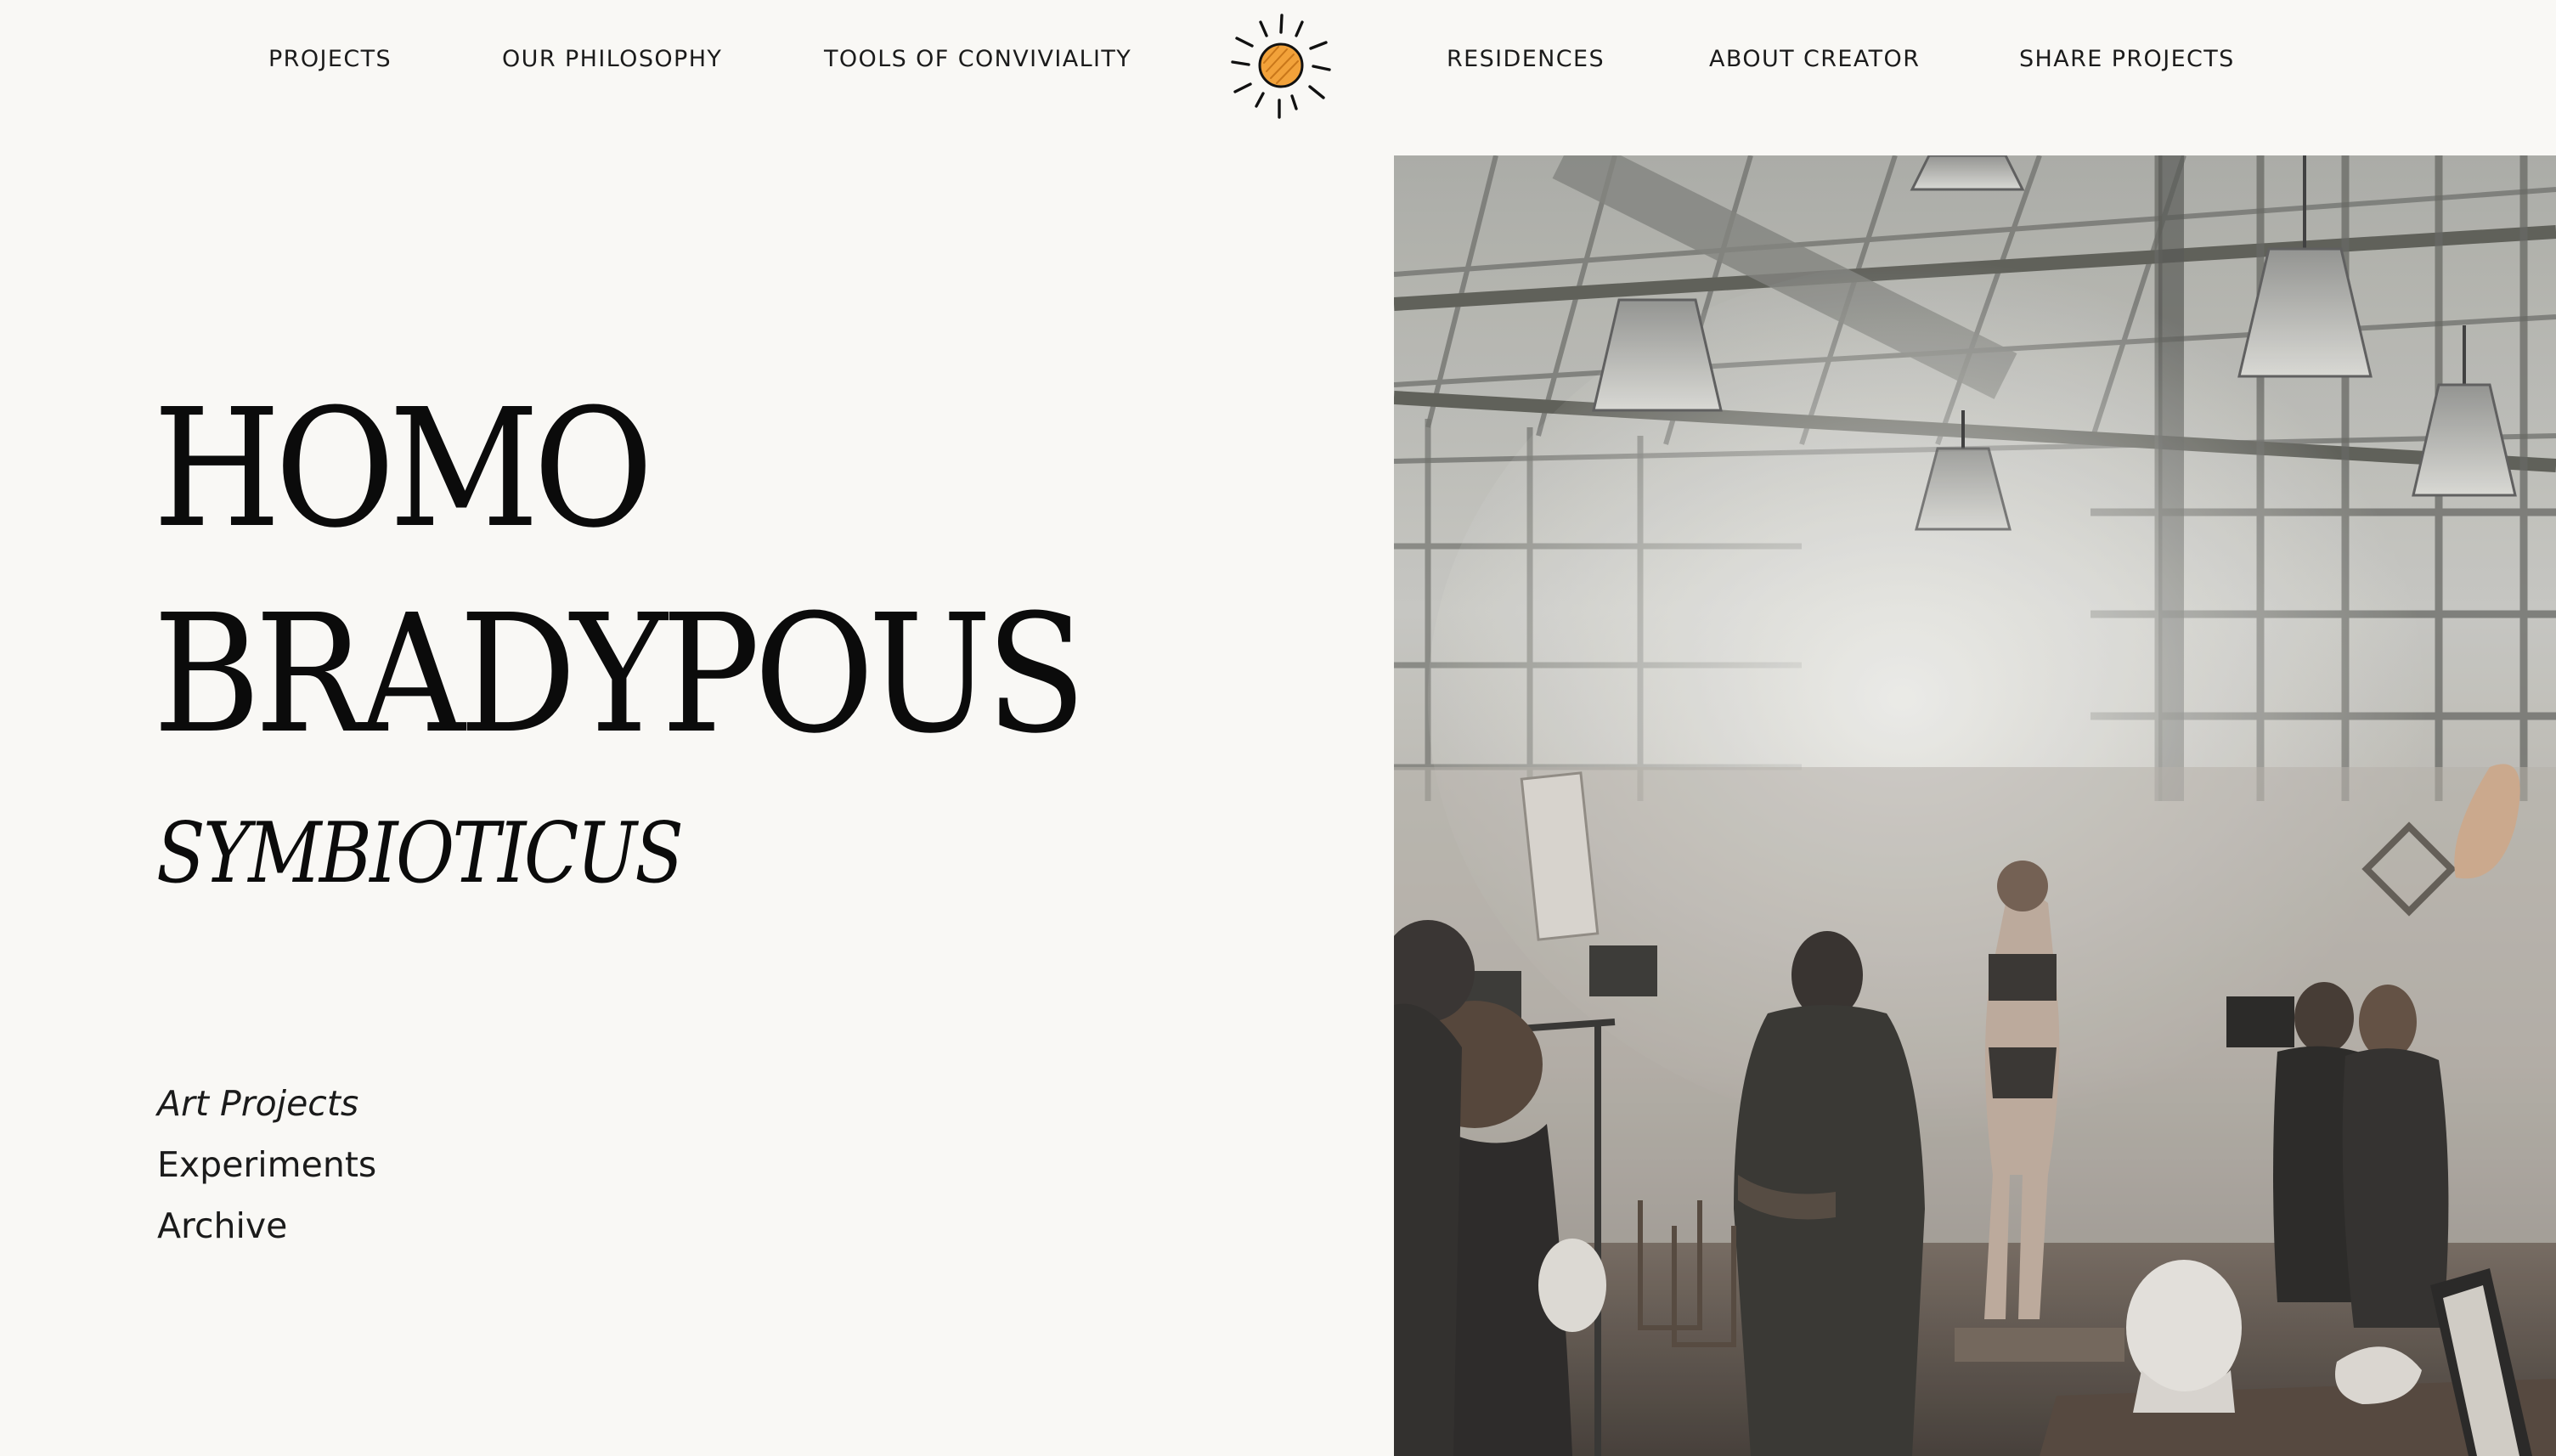  What do you see at coordinates (612, 59) in the screenshot?
I see `nav-link-our-philosophy: OUR PHILOSOPHY` at bounding box center [612, 59].